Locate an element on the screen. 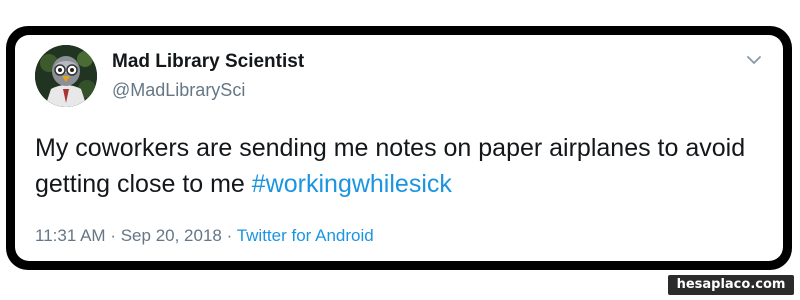  avatar-image is located at coordinates (66, 76).